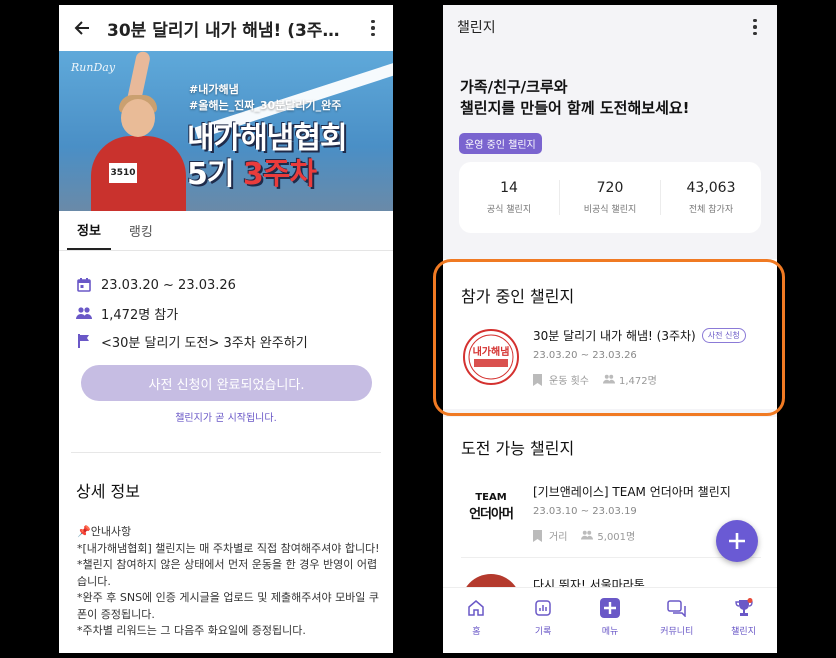 Image resolution: width=836 pixels, height=658 pixels. Describe the element at coordinates (234, 313) in the screenshot. I see `participants-row: 1,472명 참가` at that location.